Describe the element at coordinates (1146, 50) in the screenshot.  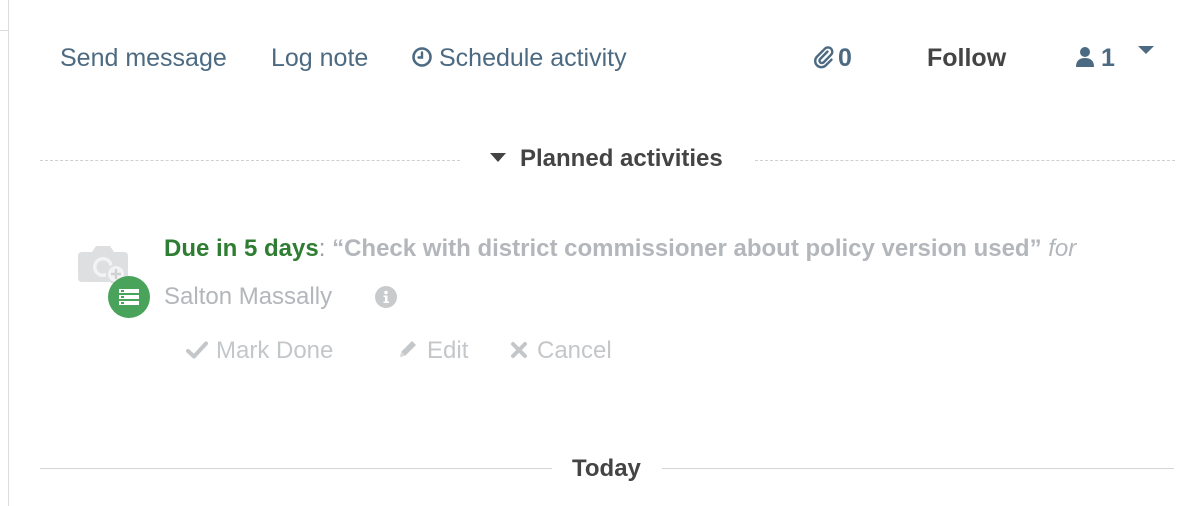
I see `followers-dropdown-chevron-down-icon` at that location.